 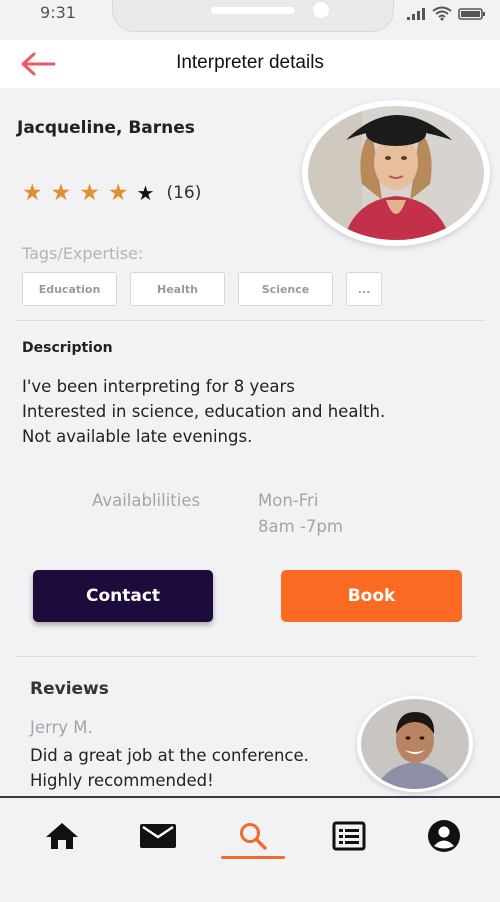 I want to click on bottom-tab-bar, so click(x=250, y=849).